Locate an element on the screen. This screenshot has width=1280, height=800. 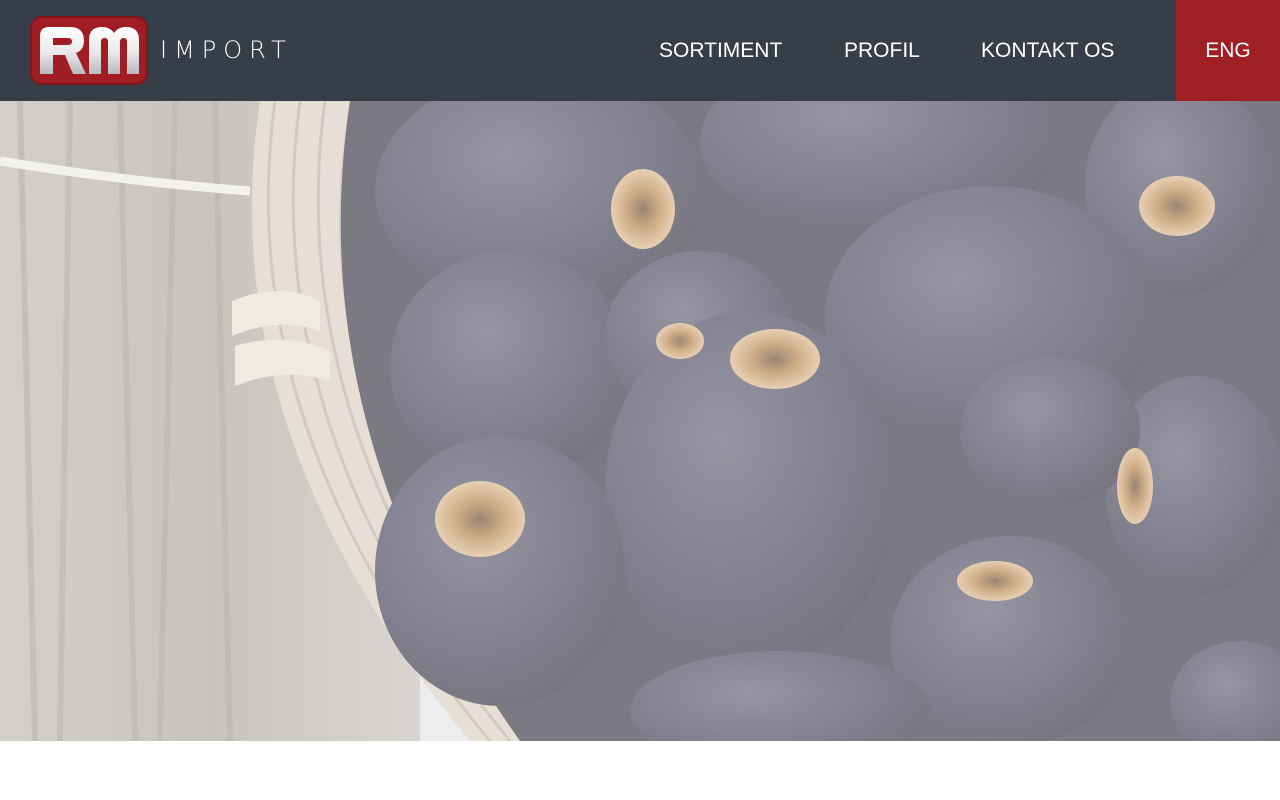
site-logo: IMPORT is located at coordinates (160, 50).